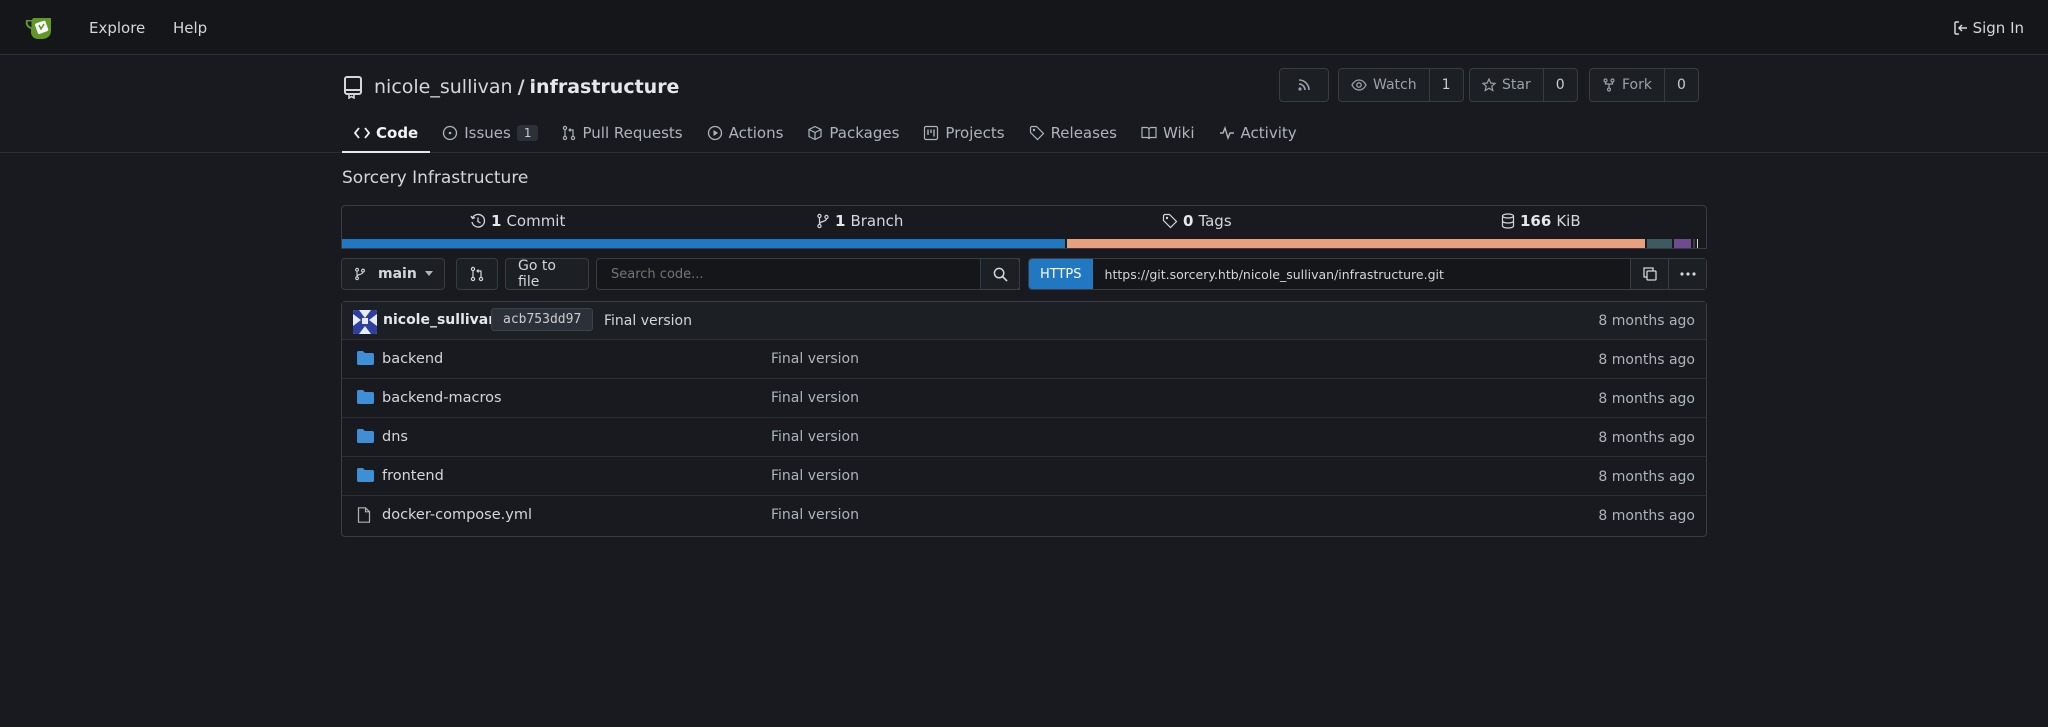 The height and width of the screenshot is (727, 2048). I want to click on tab-releases: Releases, so click(1073, 132).